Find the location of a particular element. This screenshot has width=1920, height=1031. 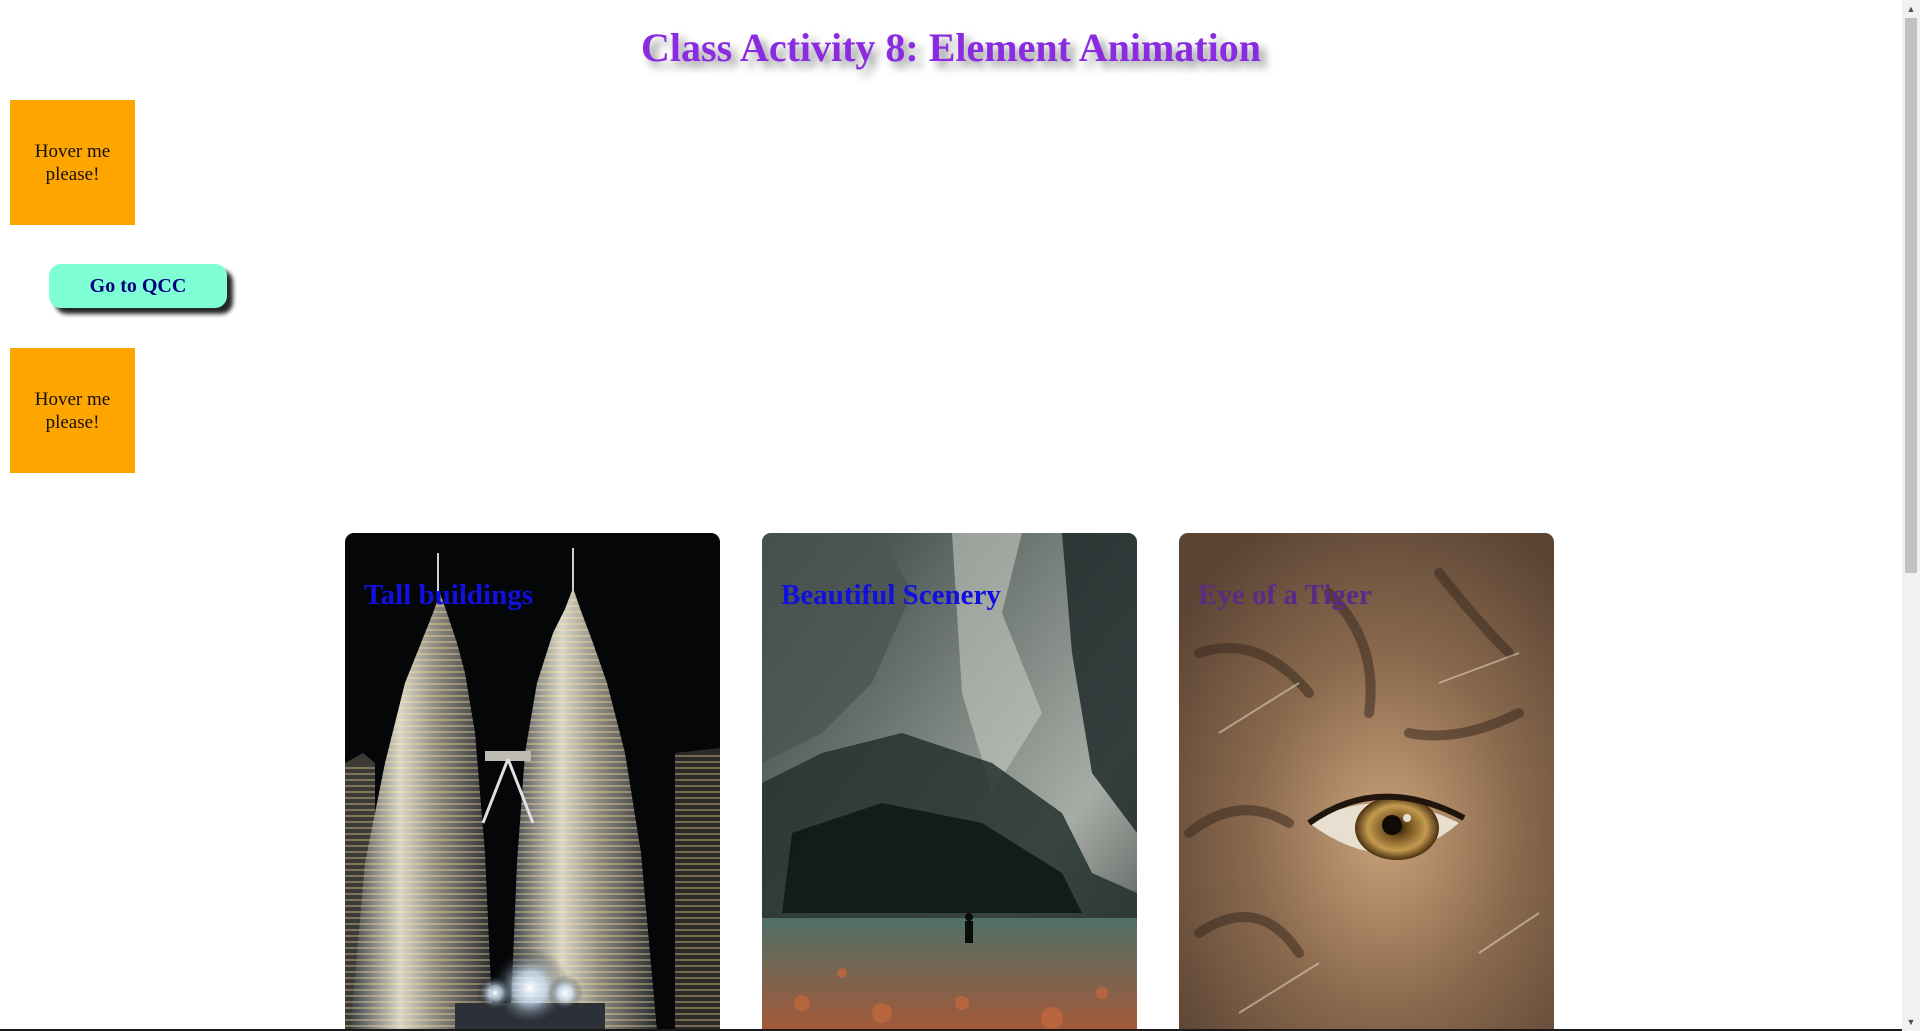

card-title: Tall buildings is located at coordinates (449, 595).